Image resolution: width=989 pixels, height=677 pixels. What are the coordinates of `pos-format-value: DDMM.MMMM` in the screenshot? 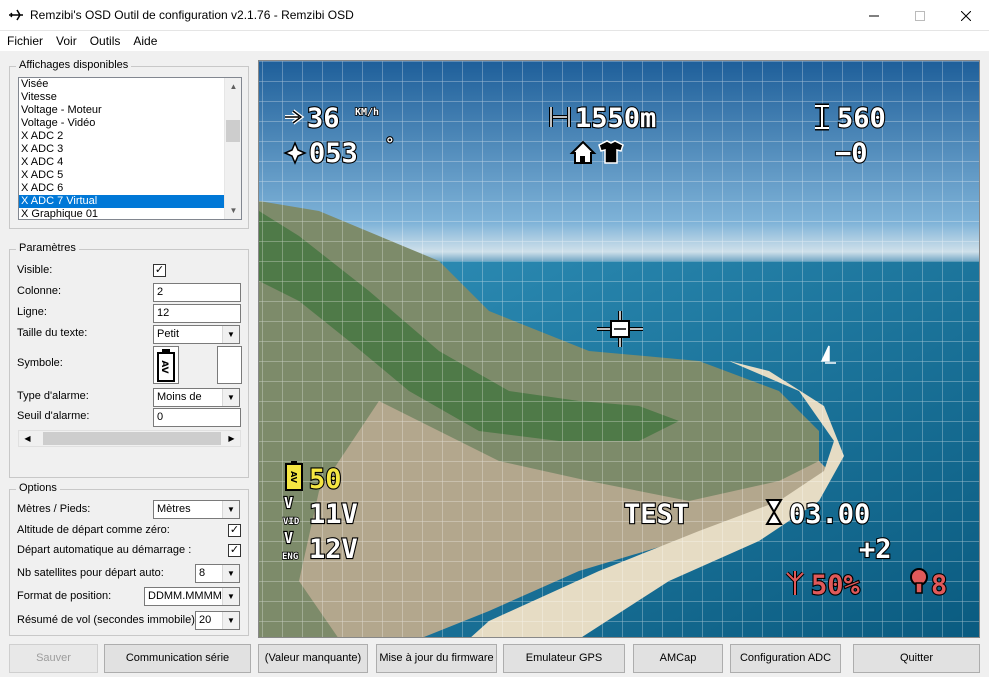 It's located at (185, 596).